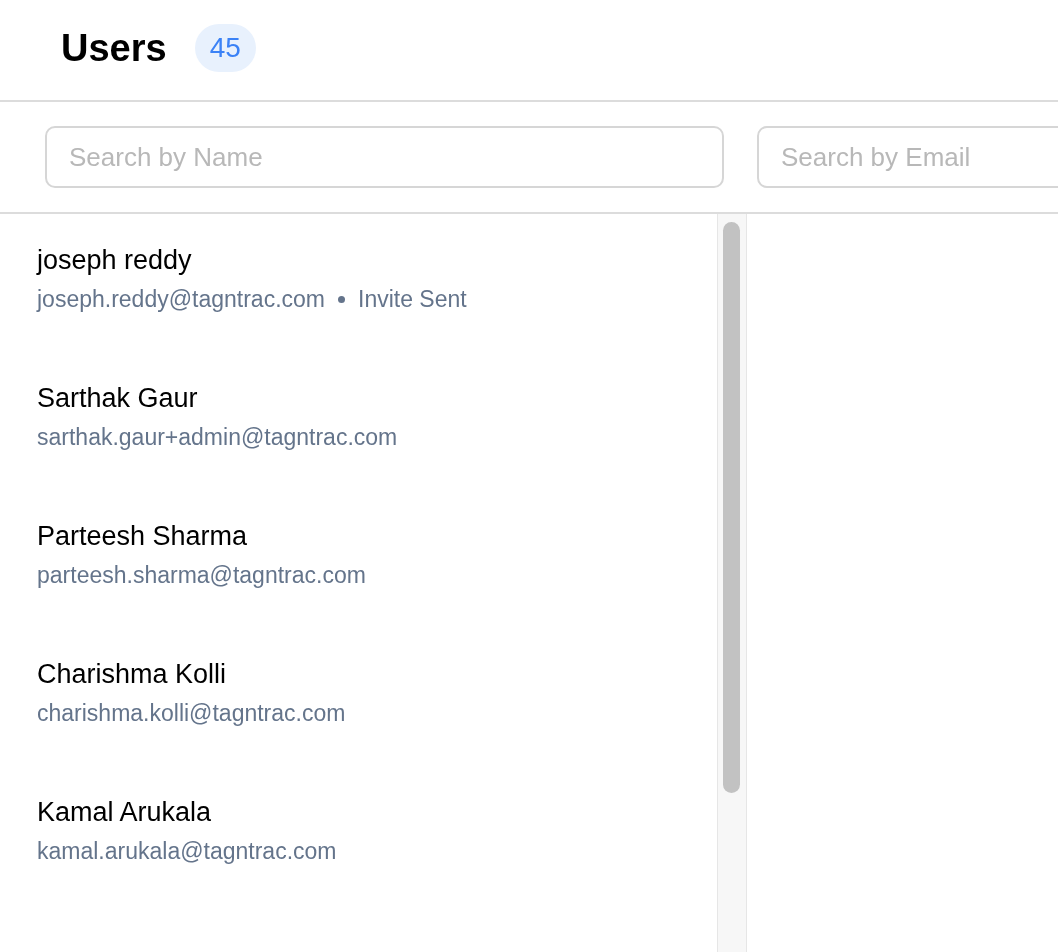  I want to click on user-email: sarthak.gaur+admin@tagntrac.com, so click(217, 437).